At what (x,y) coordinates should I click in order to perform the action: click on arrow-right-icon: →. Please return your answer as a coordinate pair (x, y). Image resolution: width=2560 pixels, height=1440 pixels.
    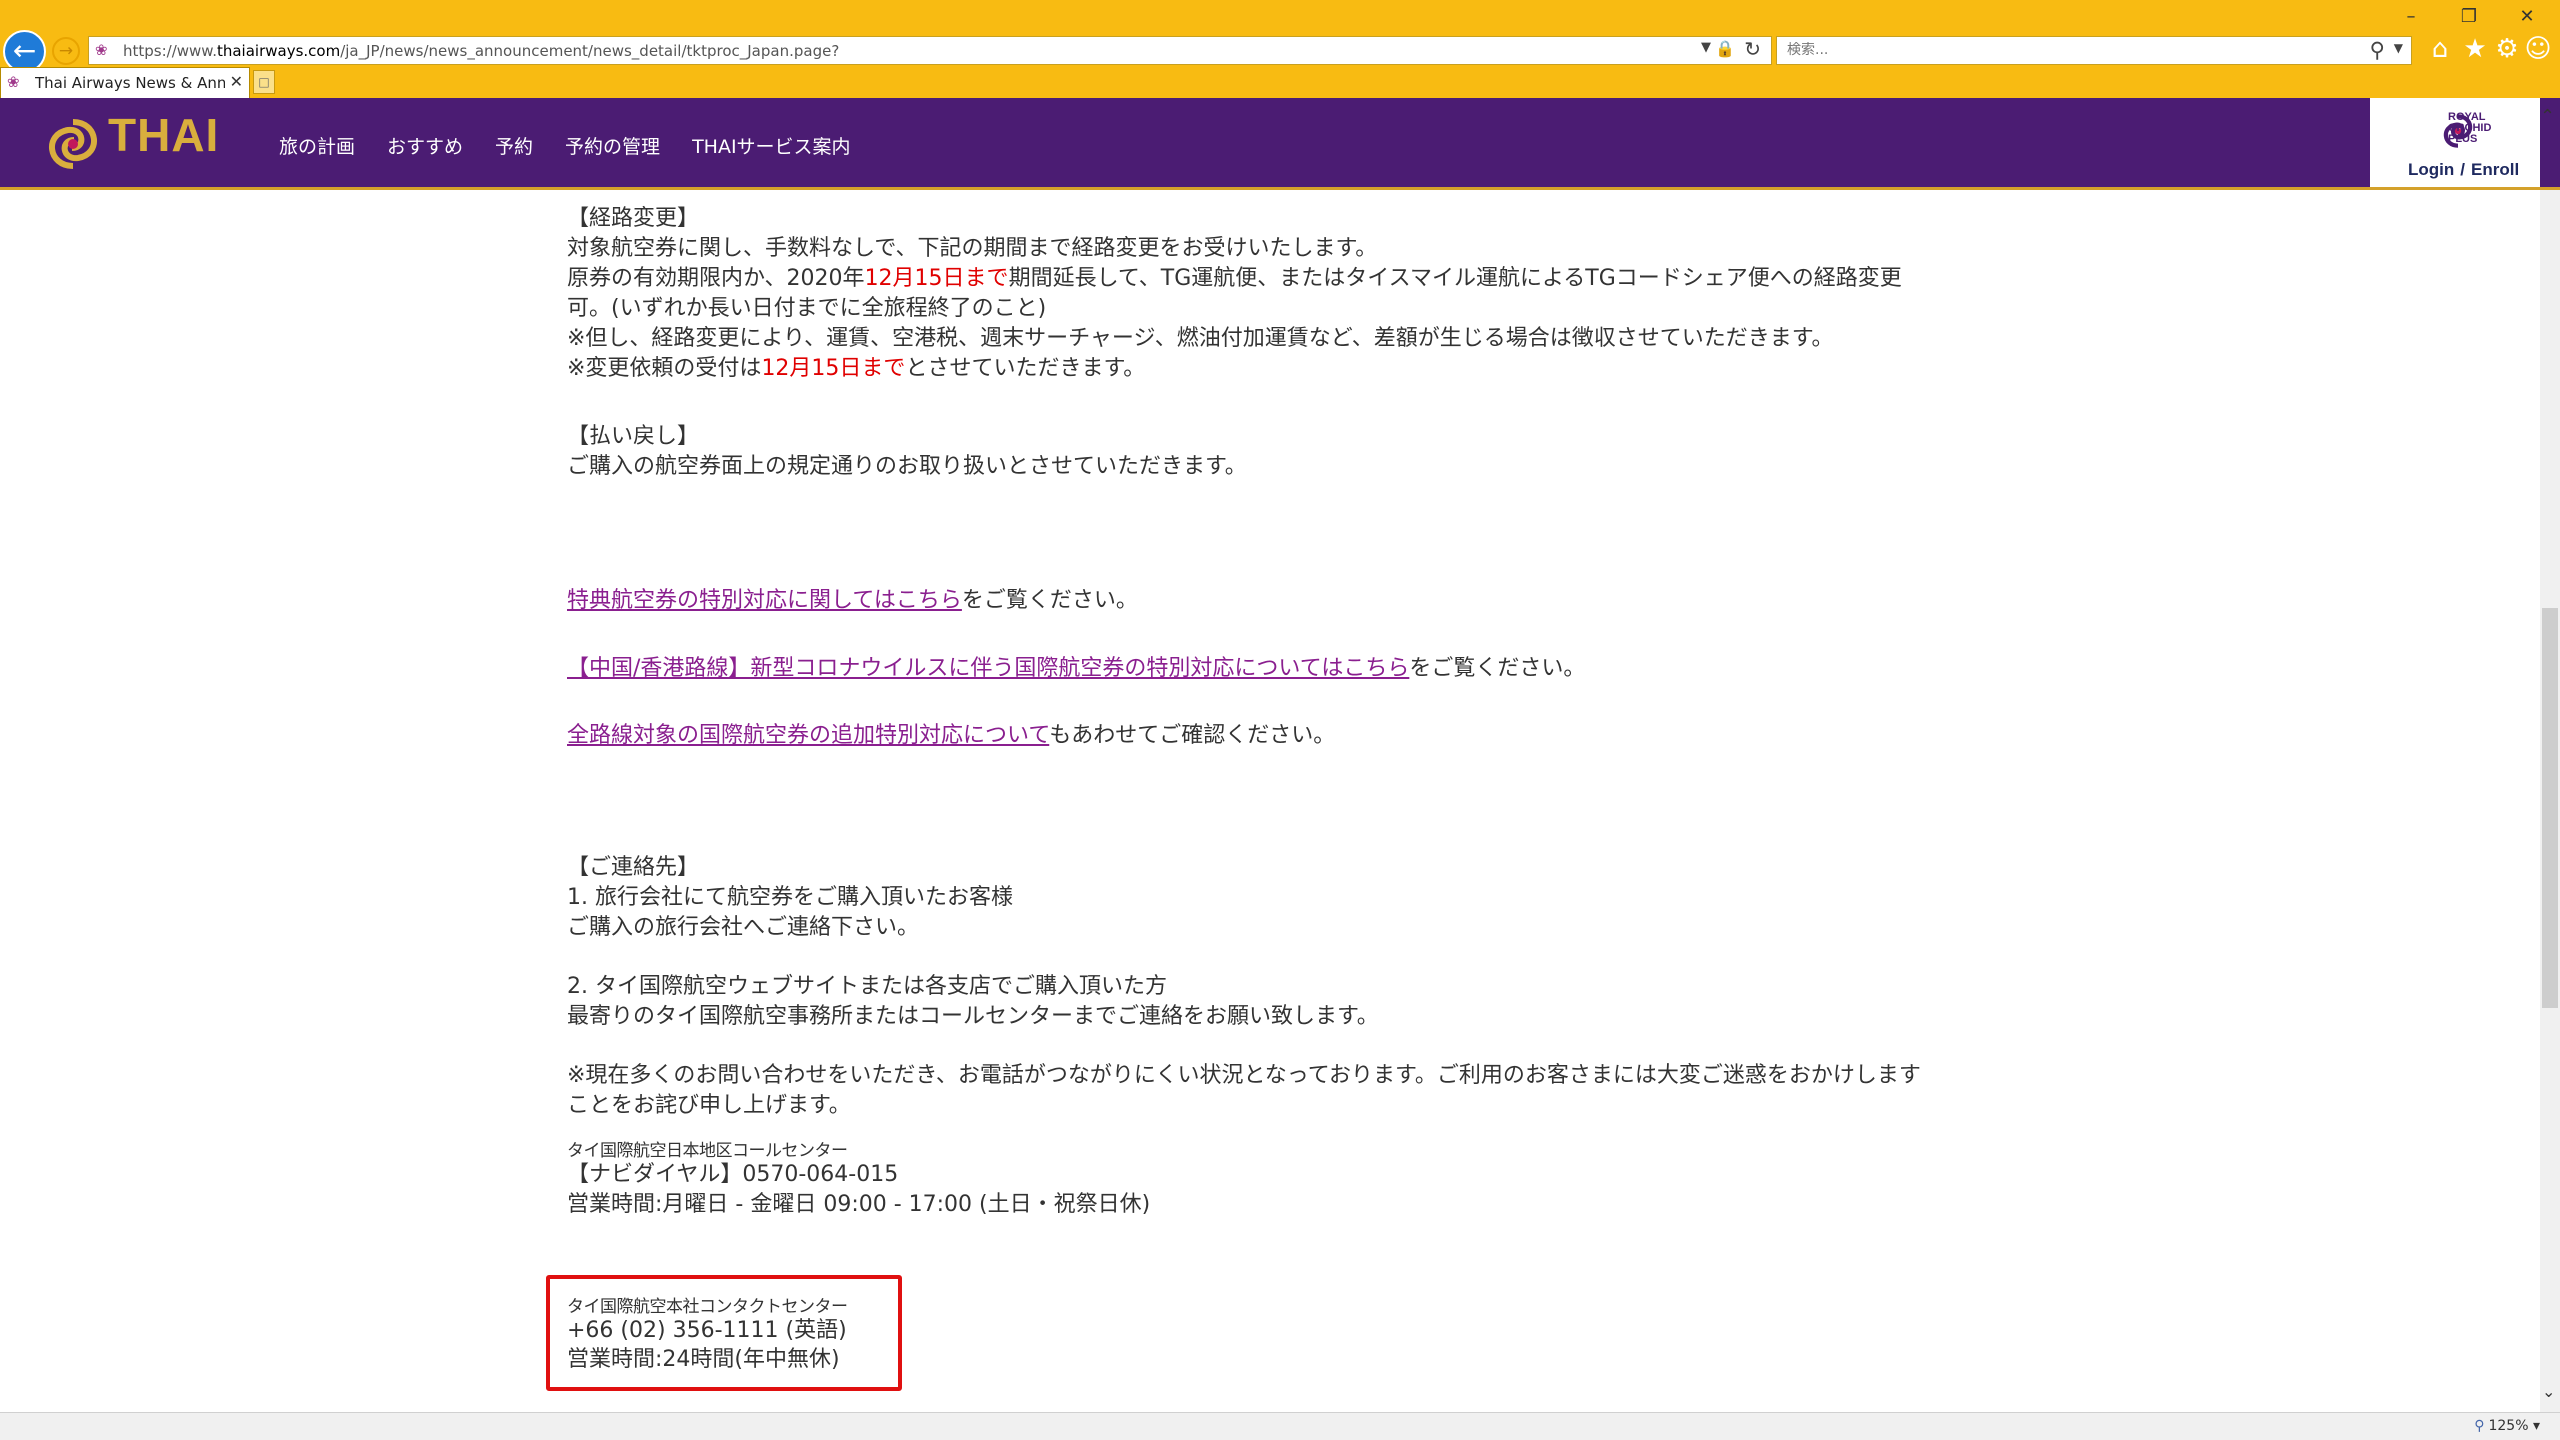
    Looking at the image, I should click on (66, 51).